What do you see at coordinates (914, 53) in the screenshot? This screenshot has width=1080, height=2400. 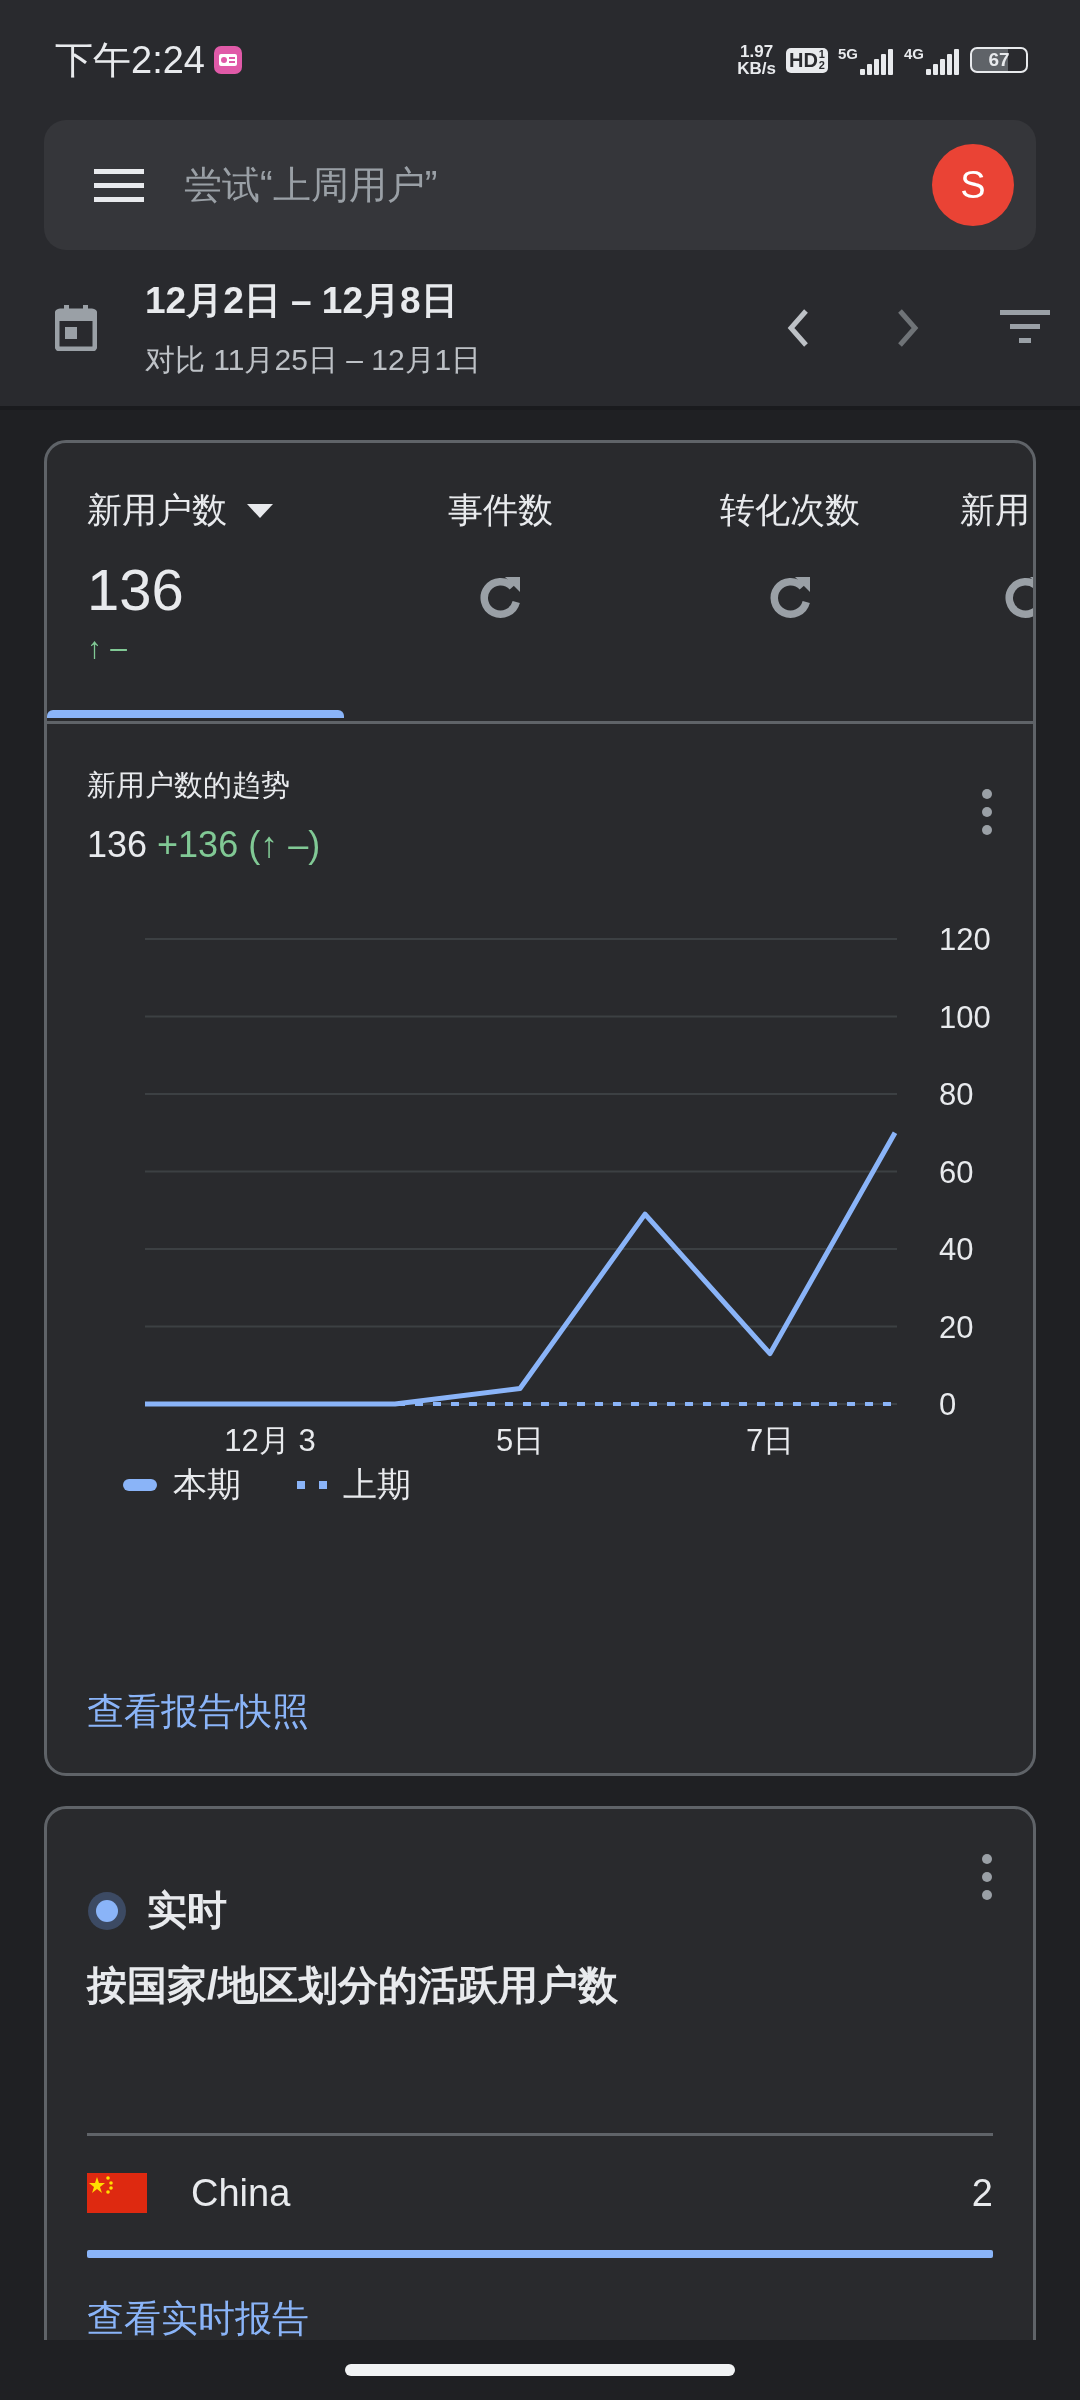 I see `network-type: 4G` at bounding box center [914, 53].